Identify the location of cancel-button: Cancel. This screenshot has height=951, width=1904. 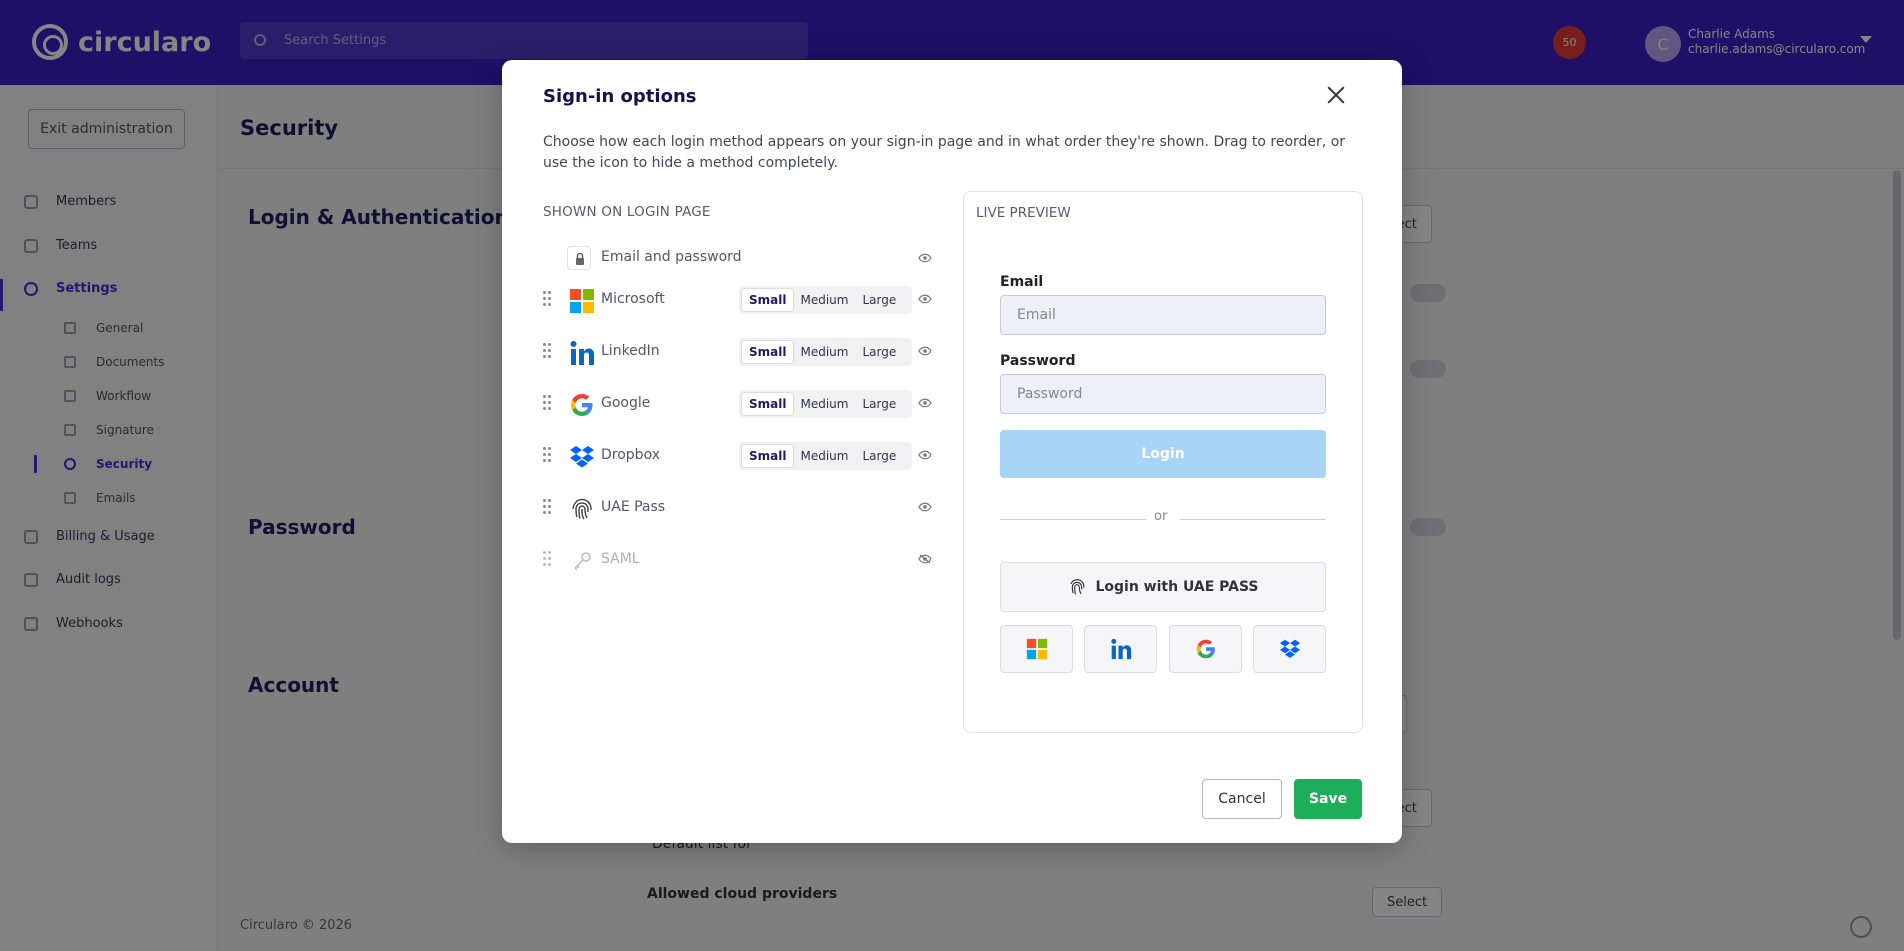
(1242, 799).